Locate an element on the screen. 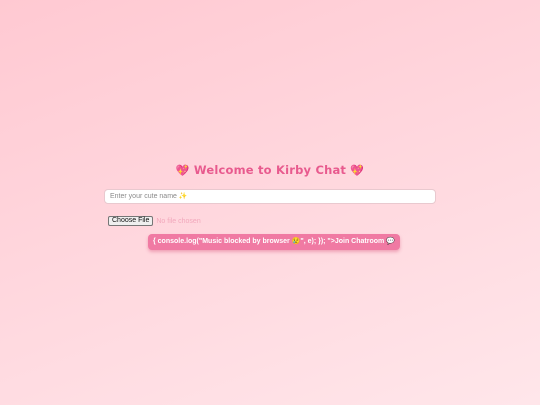 This screenshot has height=405, width=540. name-input is located at coordinates (270, 196).